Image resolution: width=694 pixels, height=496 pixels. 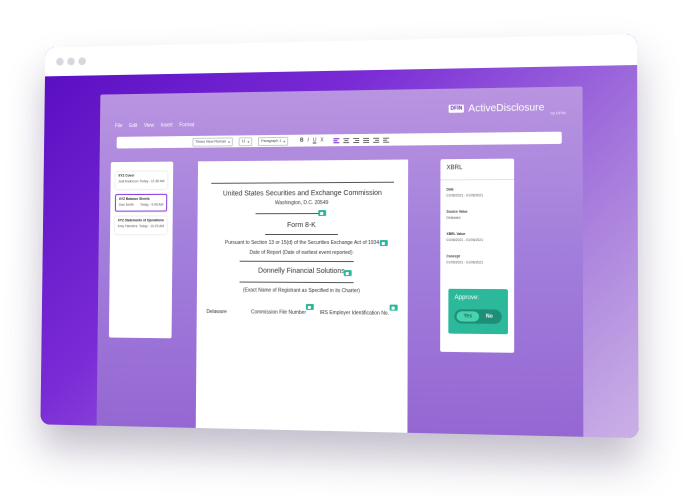 I want to click on section-card-title: XYZ Statements of Operations, so click(x=140, y=220).